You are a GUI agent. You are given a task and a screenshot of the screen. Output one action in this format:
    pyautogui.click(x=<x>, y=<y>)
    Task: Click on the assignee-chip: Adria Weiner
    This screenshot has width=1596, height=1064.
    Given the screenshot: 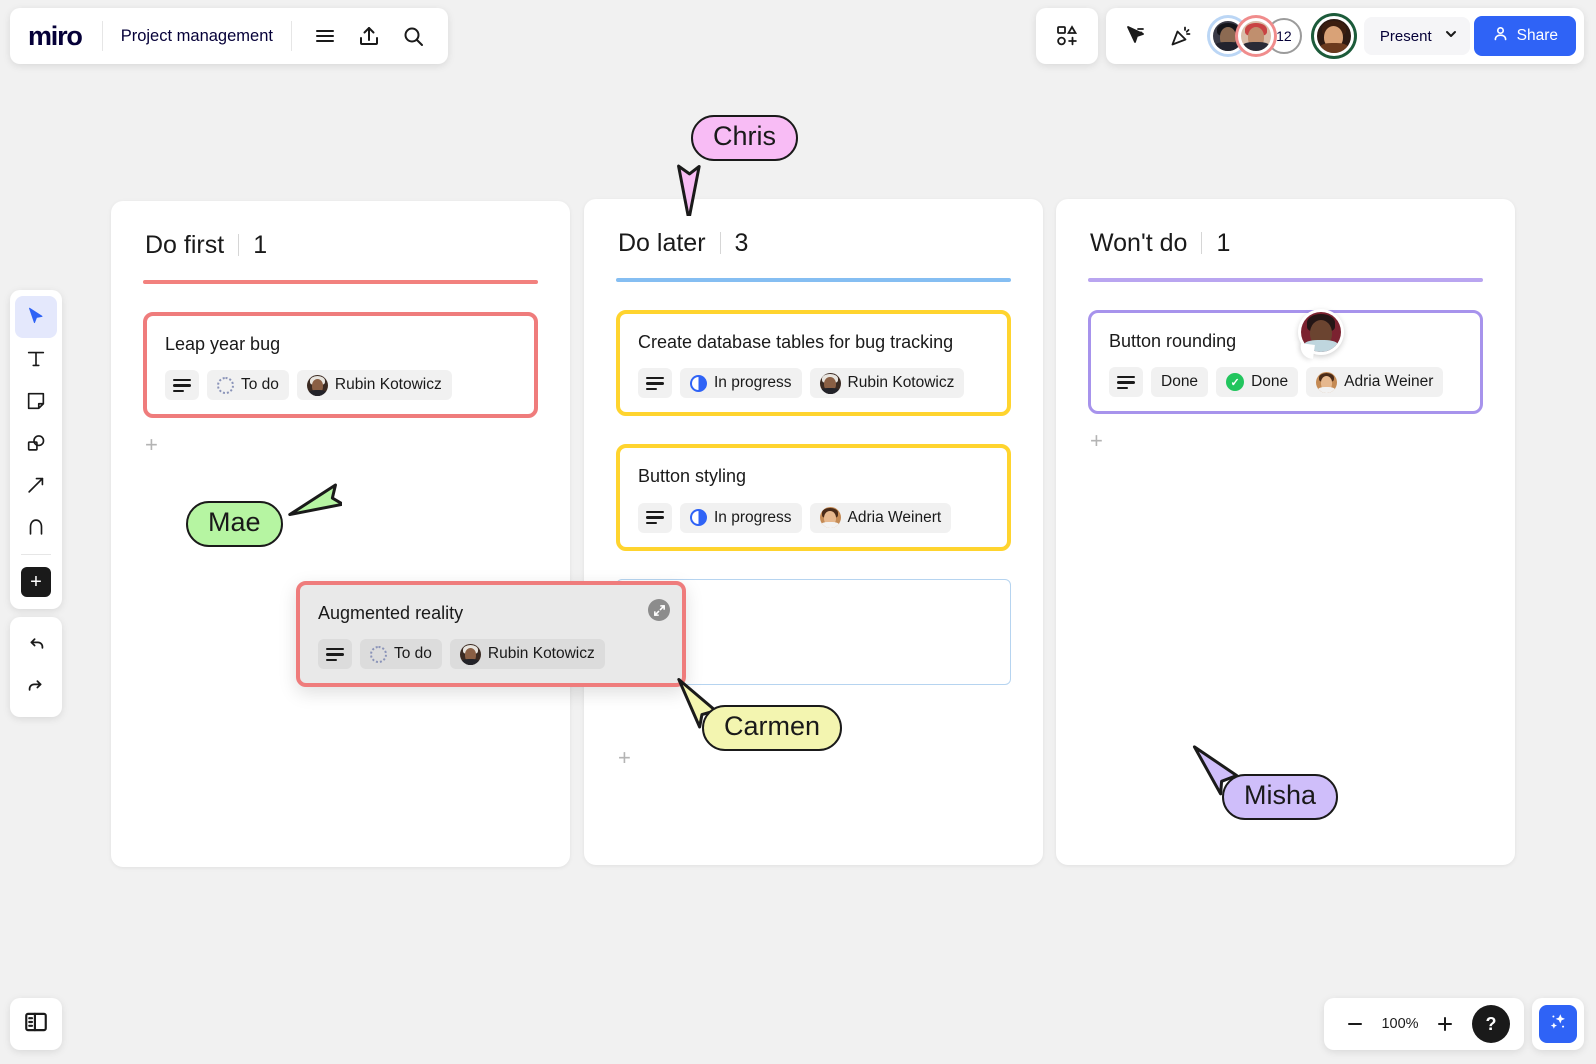 What is the action you would take?
    pyautogui.click(x=1375, y=382)
    